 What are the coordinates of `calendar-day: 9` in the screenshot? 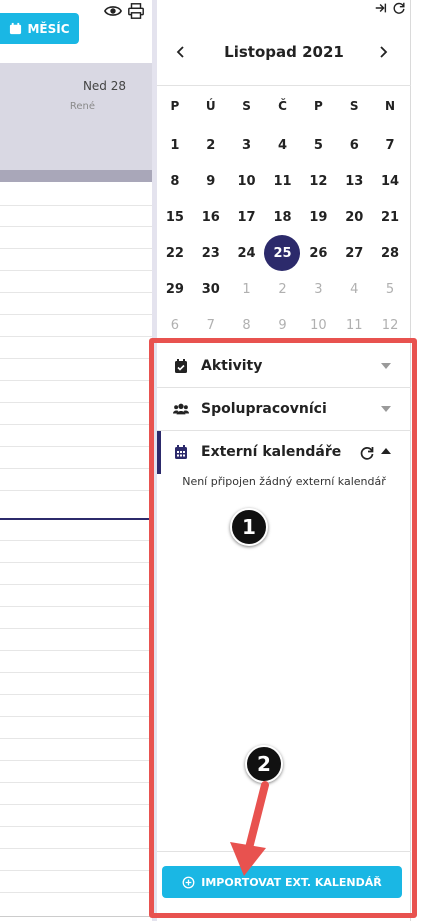 It's located at (211, 181).